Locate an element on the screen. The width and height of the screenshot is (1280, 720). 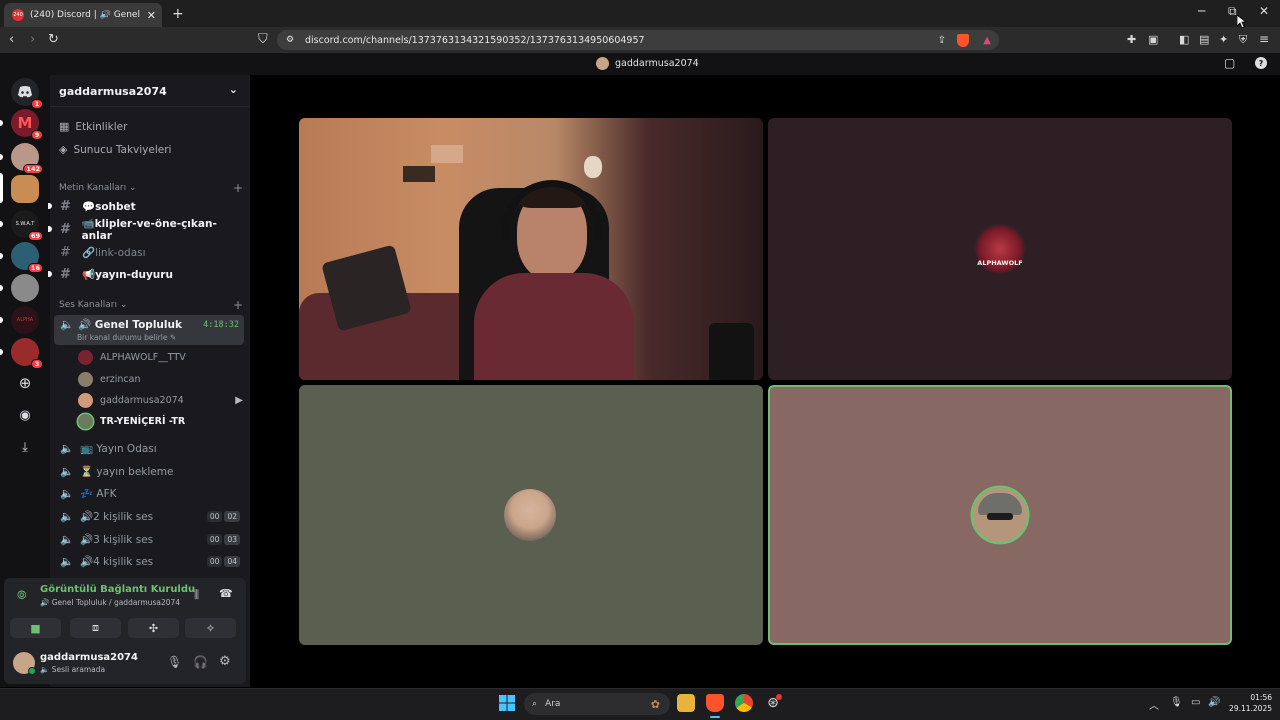
events-label: Etkinlikler is located at coordinates (101, 126).